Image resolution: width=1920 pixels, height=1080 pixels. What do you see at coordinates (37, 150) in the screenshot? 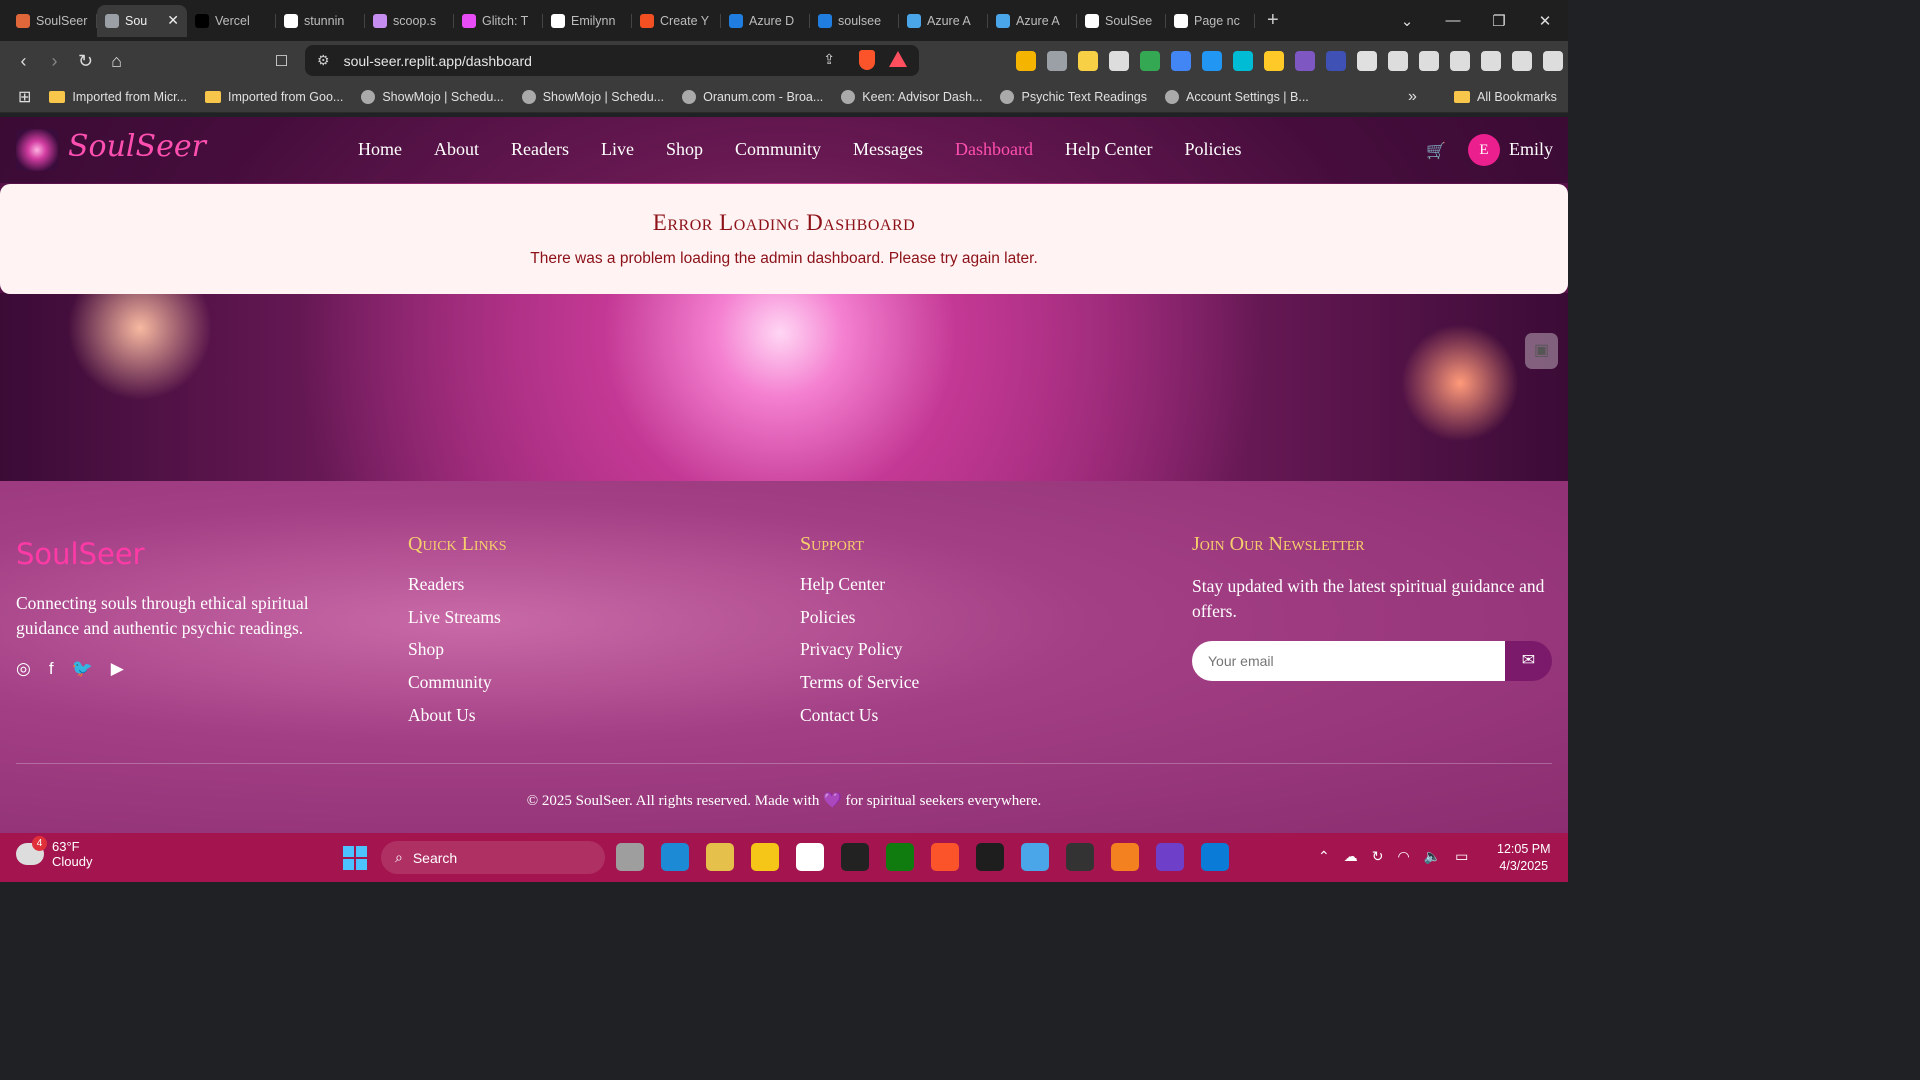
I see `logo-image` at bounding box center [37, 150].